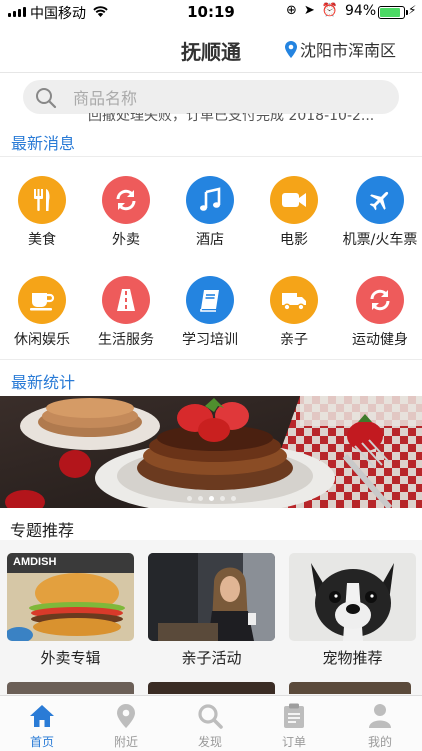 The width and height of the screenshot is (422, 751). Describe the element at coordinates (210, 340) in the screenshot. I see `category-label: 学习培训` at that location.